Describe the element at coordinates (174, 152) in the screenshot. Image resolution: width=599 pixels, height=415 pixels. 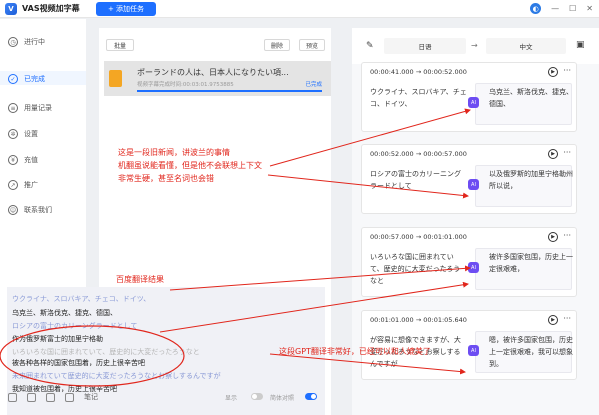
I see `annotation-note: 这是一段旧新闻，讲波兰的事情` at that location.